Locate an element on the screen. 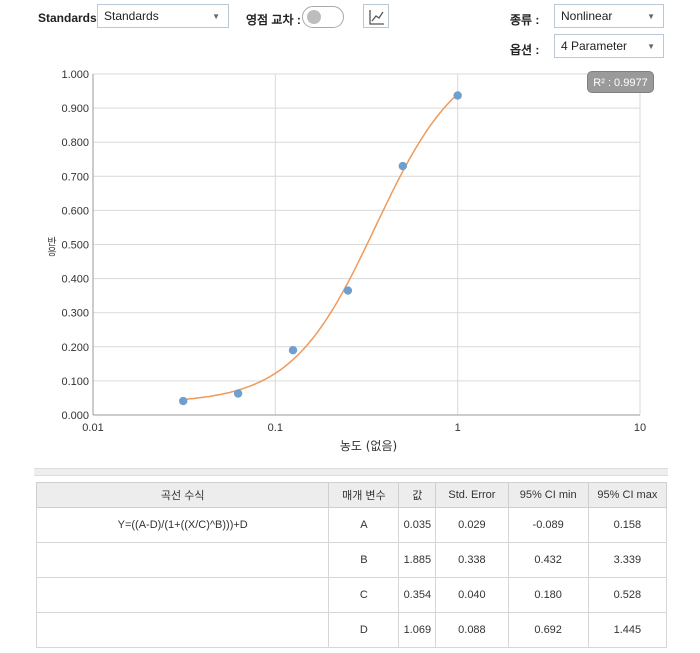 The width and height of the screenshot is (700, 653). param-name-cell: B is located at coordinates (364, 560).